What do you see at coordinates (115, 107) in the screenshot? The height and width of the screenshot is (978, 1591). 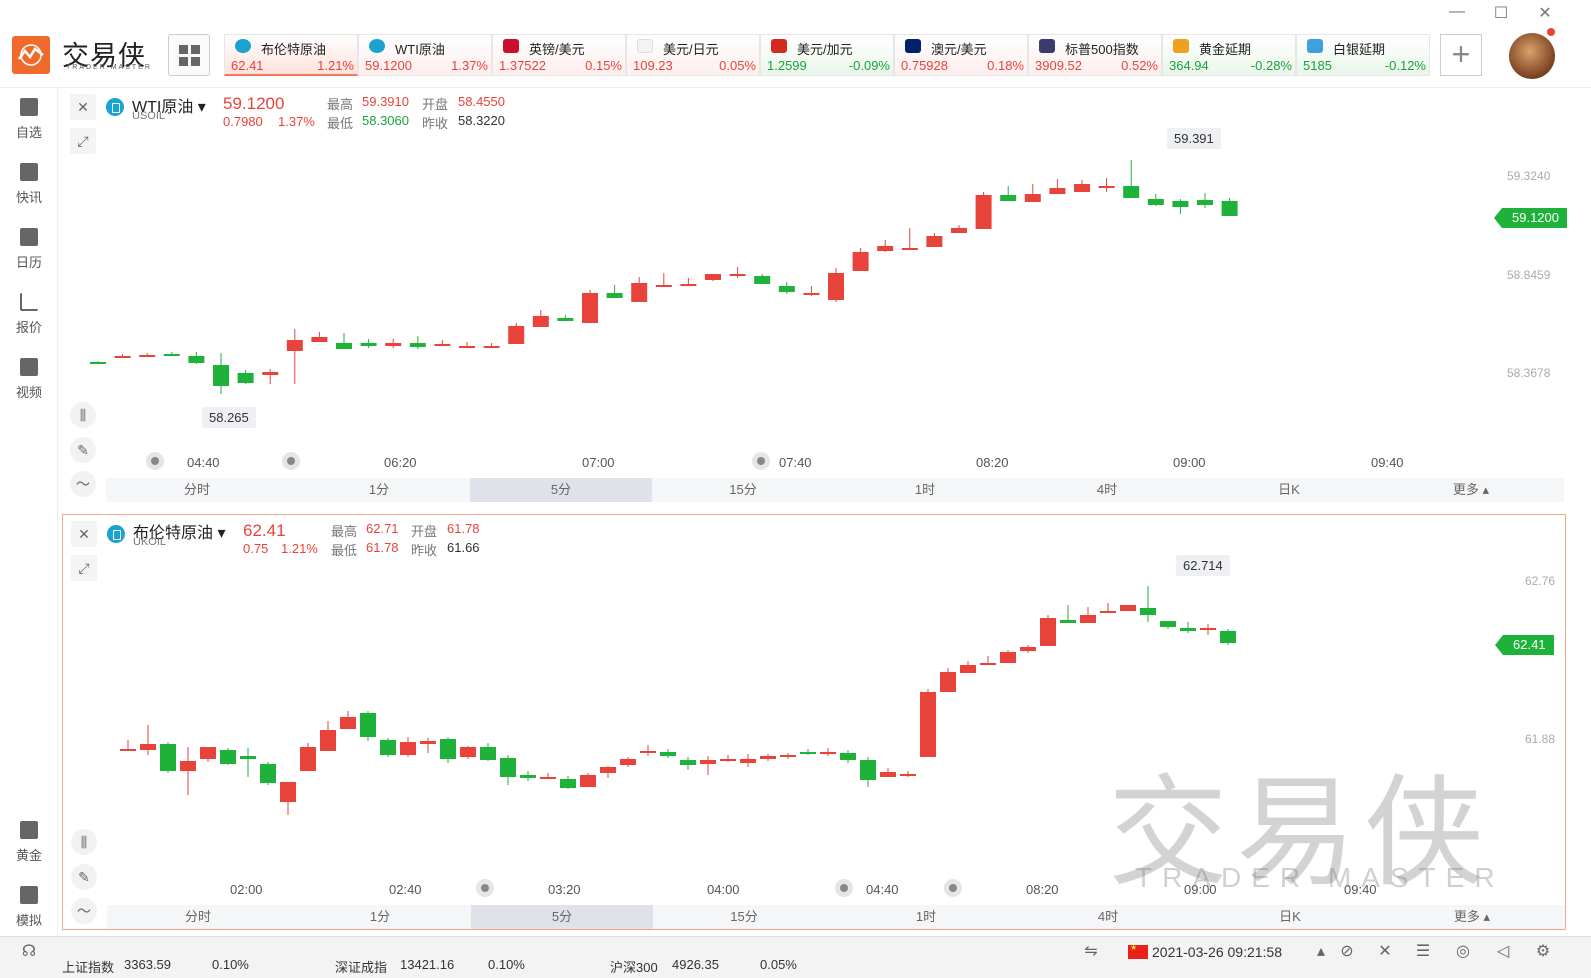 I see `oil-icon` at bounding box center [115, 107].